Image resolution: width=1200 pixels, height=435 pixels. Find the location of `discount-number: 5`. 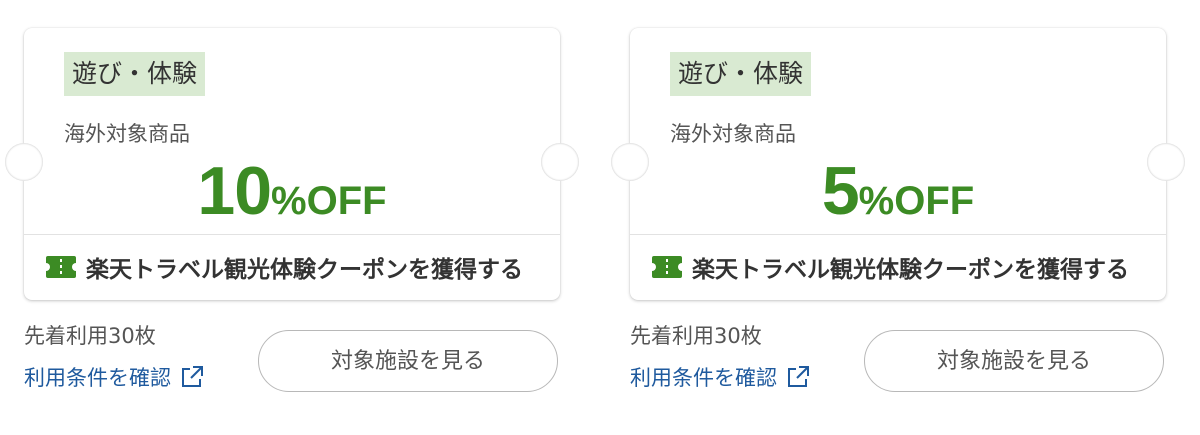

discount-number: 5 is located at coordinates (840, 191).